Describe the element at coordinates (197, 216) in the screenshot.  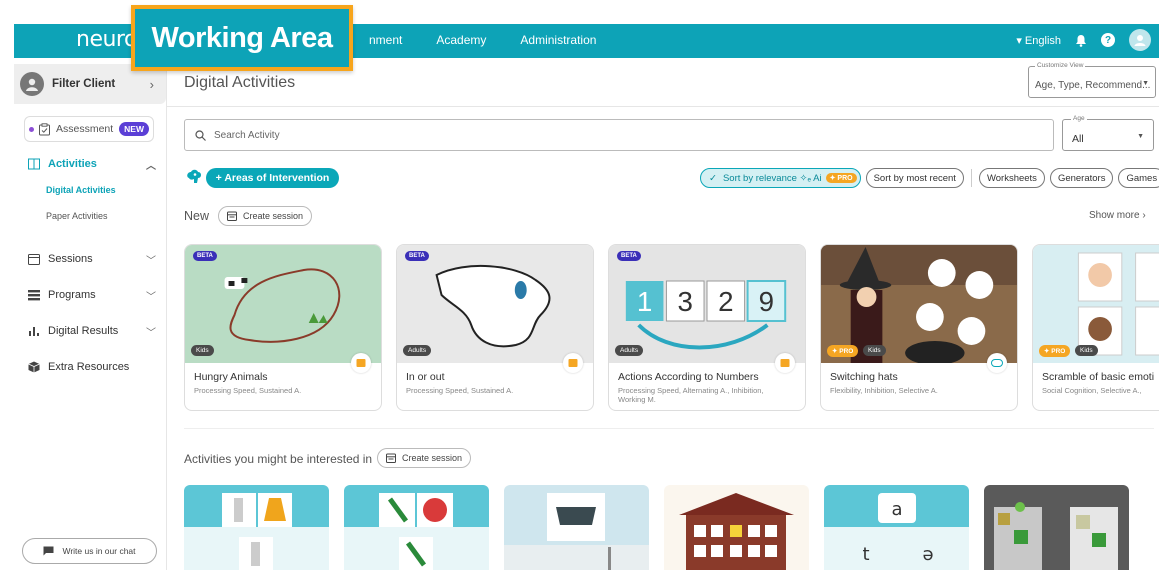
I see `new-section-title: New` at that location.